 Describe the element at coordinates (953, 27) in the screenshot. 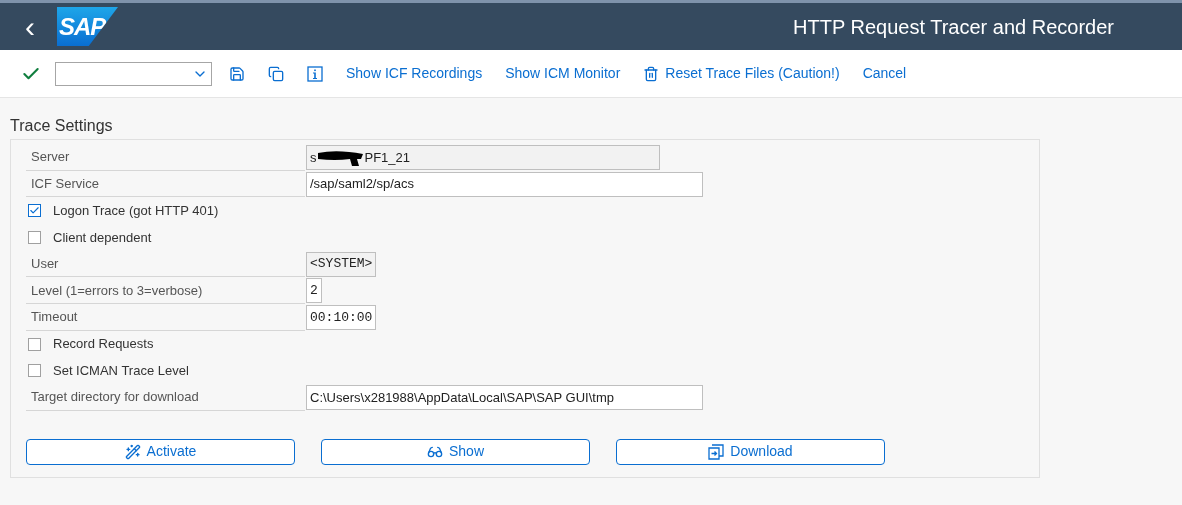

I see `window-title: HTTP Request Tracer and Recorder` at that location.